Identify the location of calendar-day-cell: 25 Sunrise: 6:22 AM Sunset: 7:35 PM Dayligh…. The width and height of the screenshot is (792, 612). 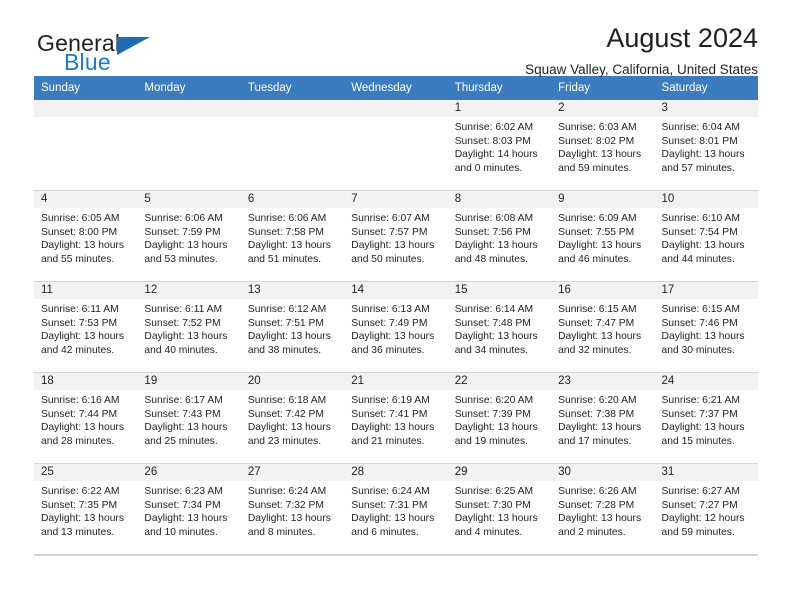
(86, 509).